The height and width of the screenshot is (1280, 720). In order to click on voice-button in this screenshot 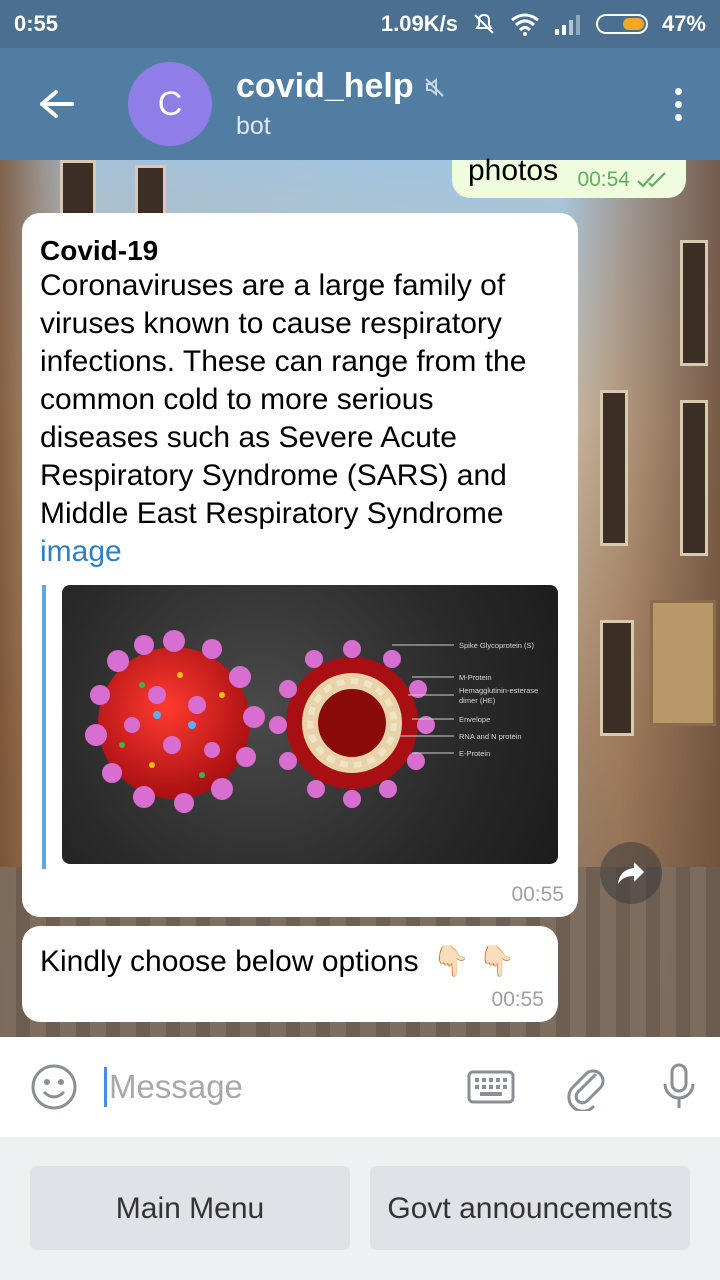, I will do `click(679, 1087)`.